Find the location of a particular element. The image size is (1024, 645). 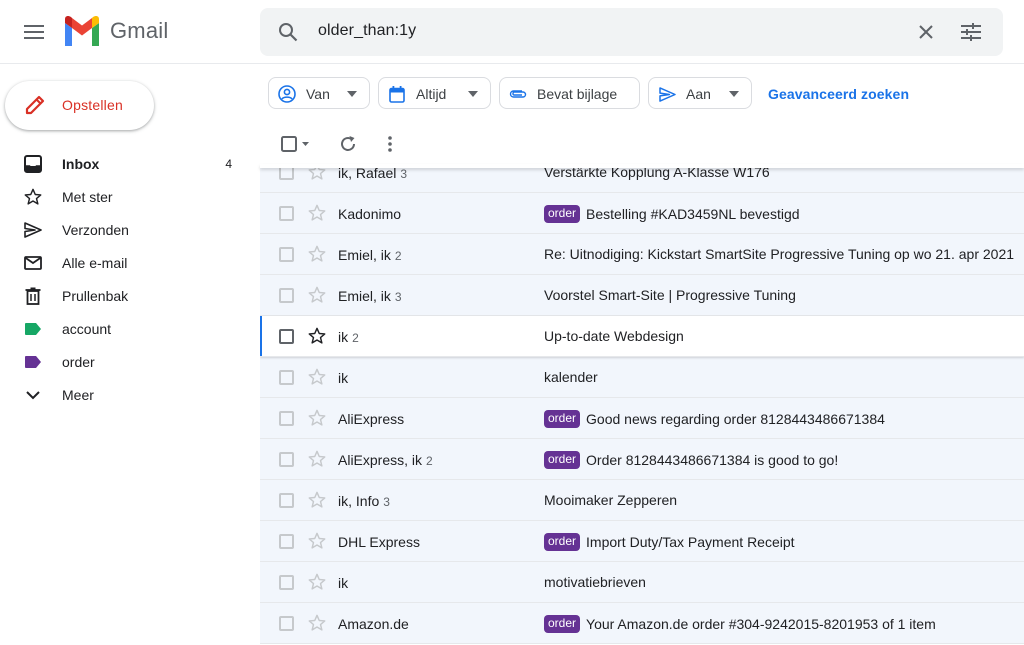

sender-text: DHL Express is located at coordinates (379, 542).